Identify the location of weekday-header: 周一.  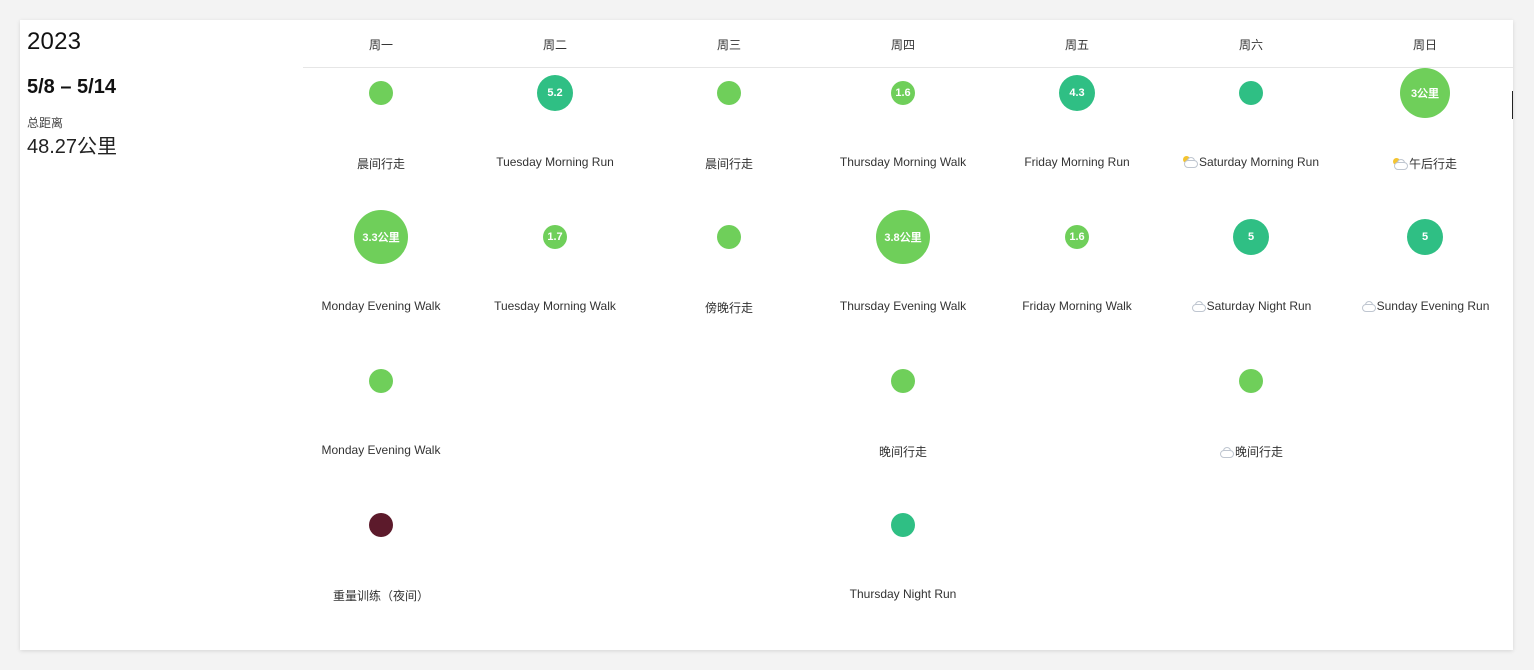
(380, 45).